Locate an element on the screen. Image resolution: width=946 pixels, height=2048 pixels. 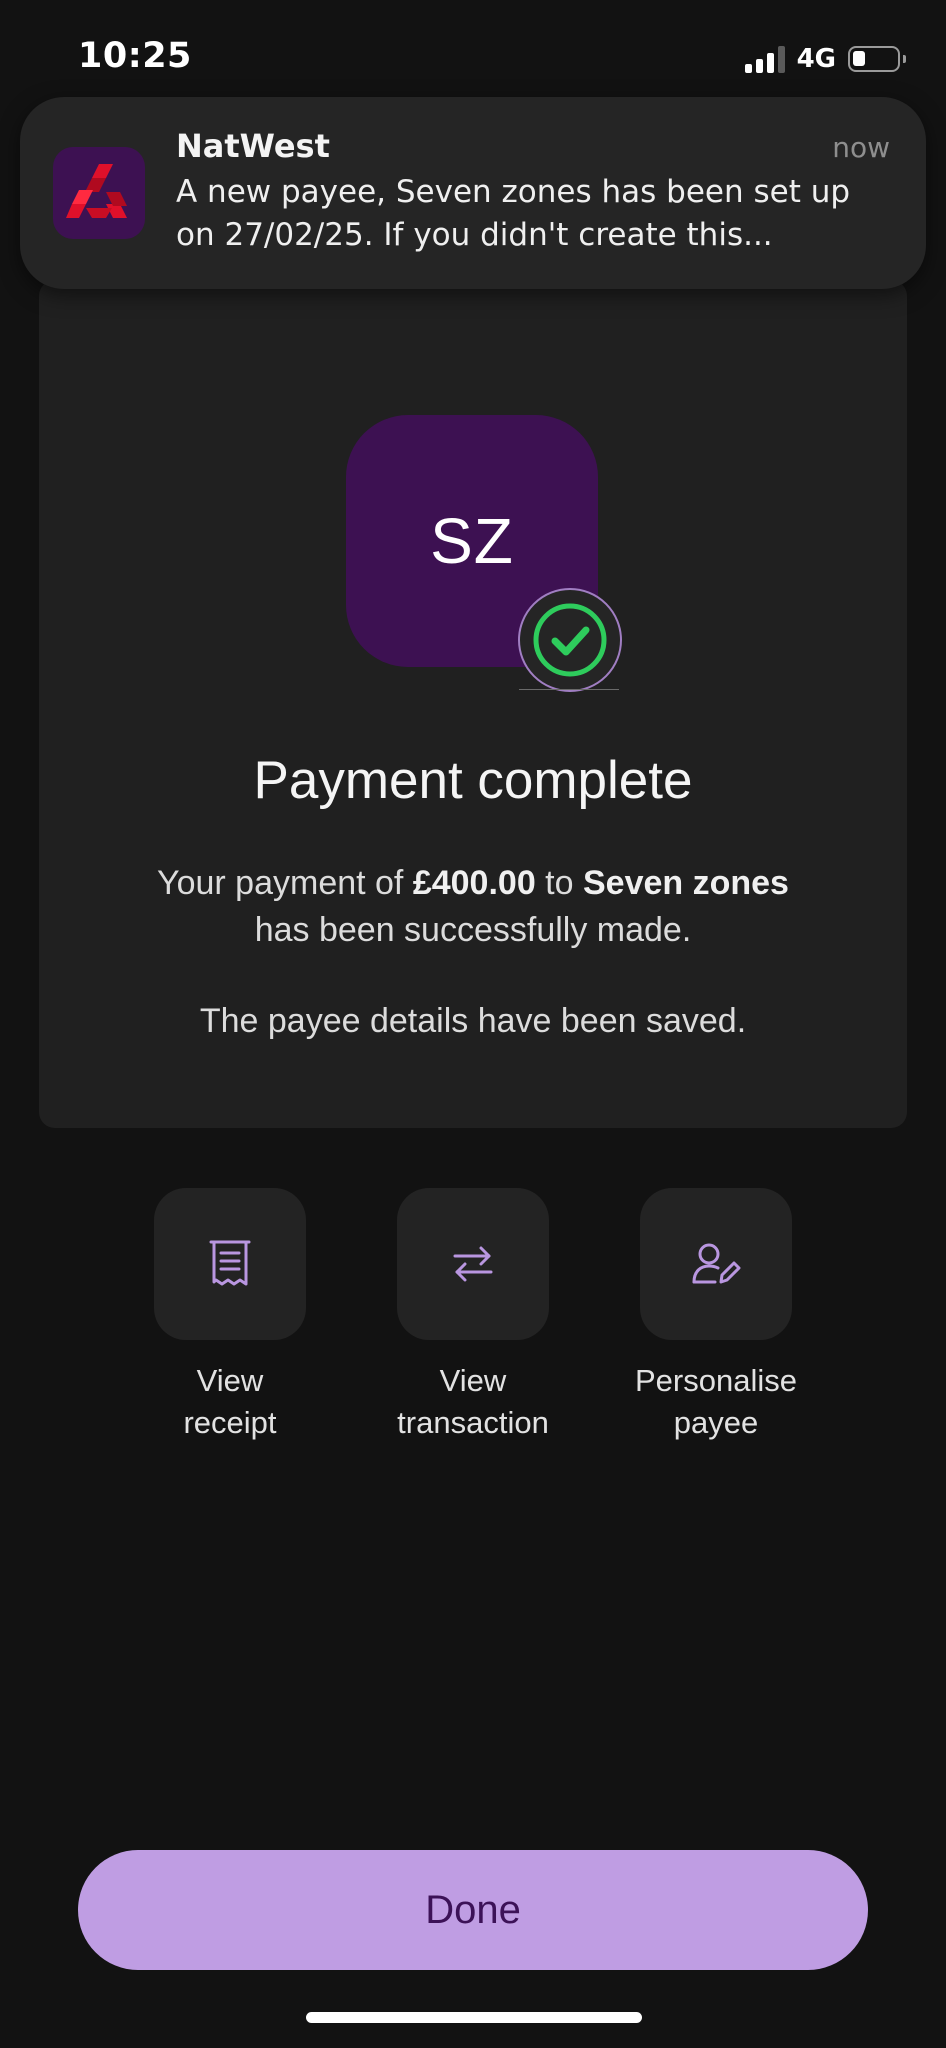
view-receipt-button: View receipt is located at coordinates (230, 1316).